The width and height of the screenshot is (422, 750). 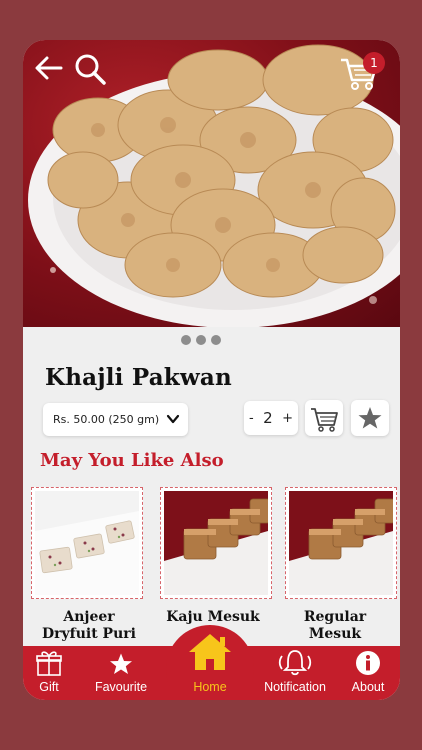 I want to click on nav-item-home: Home, so click(x=210, y=667).